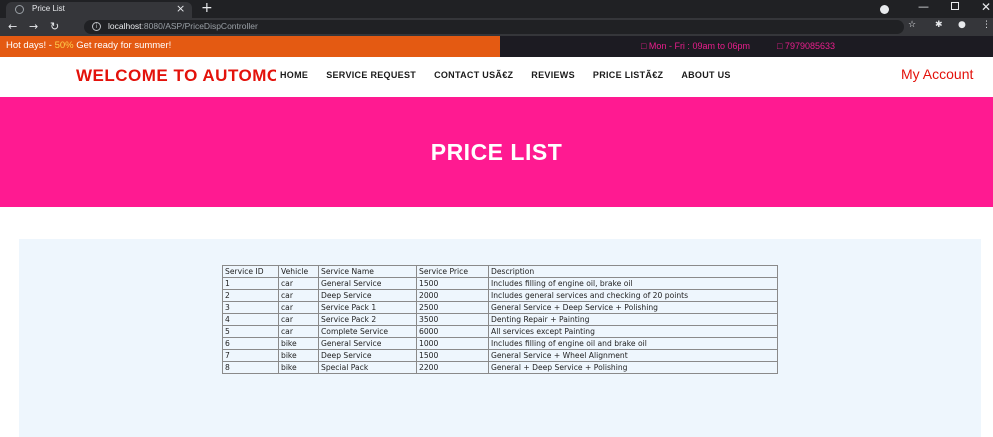 This screenshot has height=437, width=993. What do you see at coordinates (628, 75) in the screenshot?
I see `menu-price-list: PRICE LISTÃ€Z` at bounding box center [628, 75].